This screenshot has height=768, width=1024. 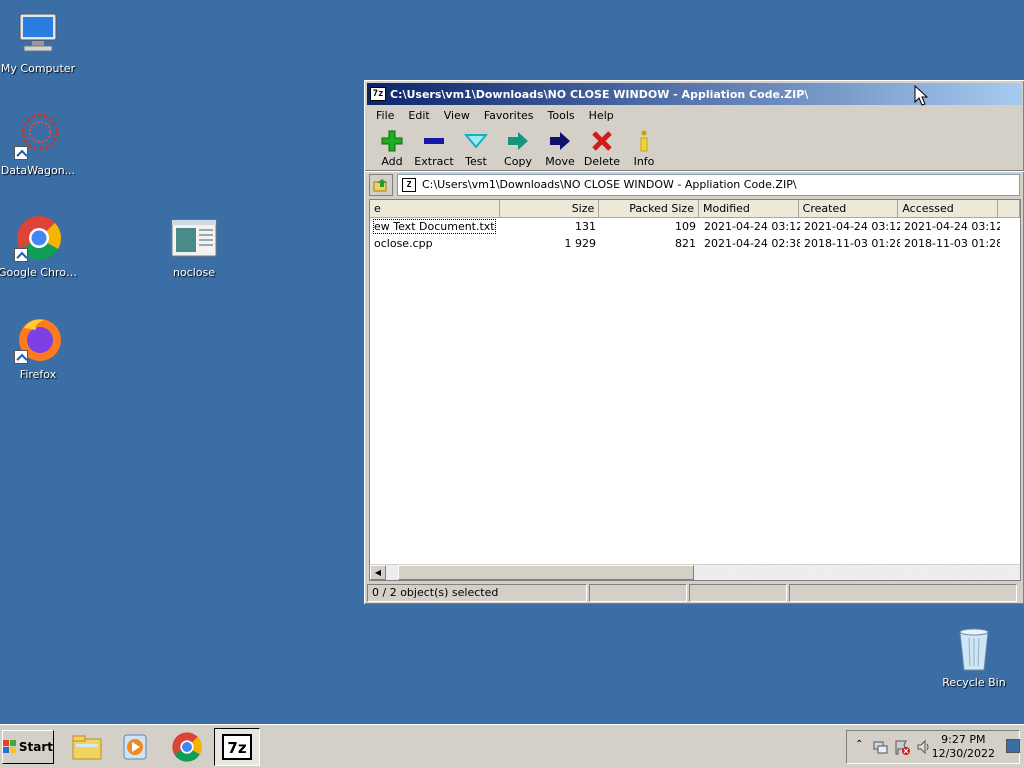 What do you see at coordinates (924, 747) in the screenshot?
I see `volume-icon` at bounding box center [924, 747].